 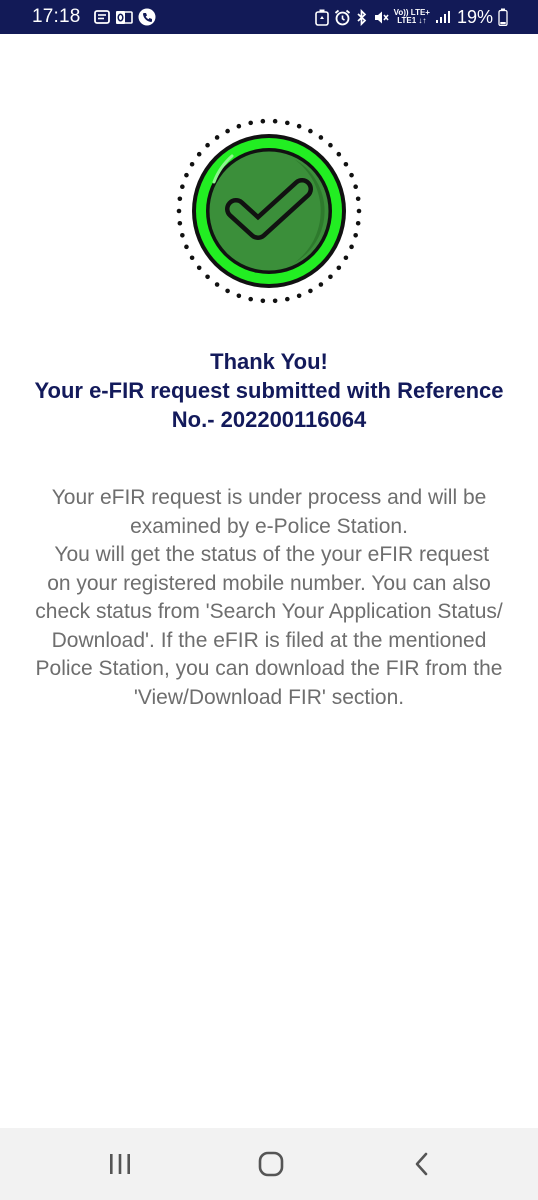 What do you see at coordinates (147, 17) in the screenshot?
I see `phone-call-icon` at bounding box center [147, 17].